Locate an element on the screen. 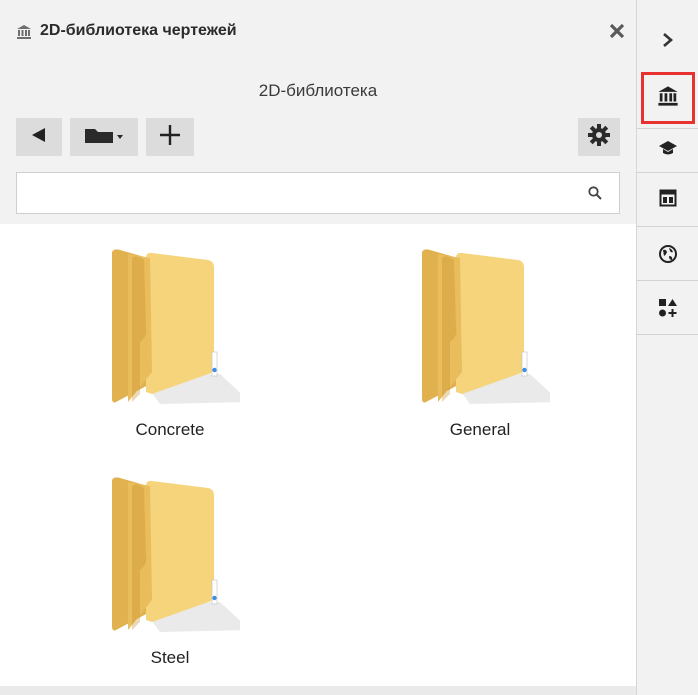 This screenshot has height=695, width=698. rail-item-library is located at coordinates (668, 98).